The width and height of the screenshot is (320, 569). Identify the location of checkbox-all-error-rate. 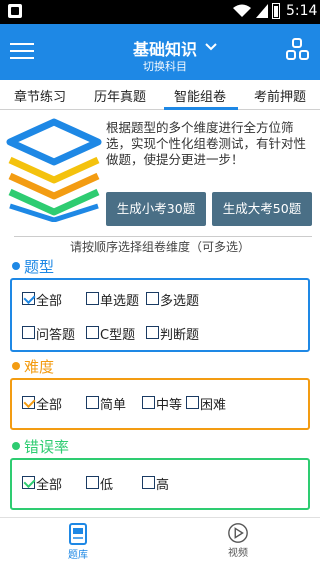
(28, 482).